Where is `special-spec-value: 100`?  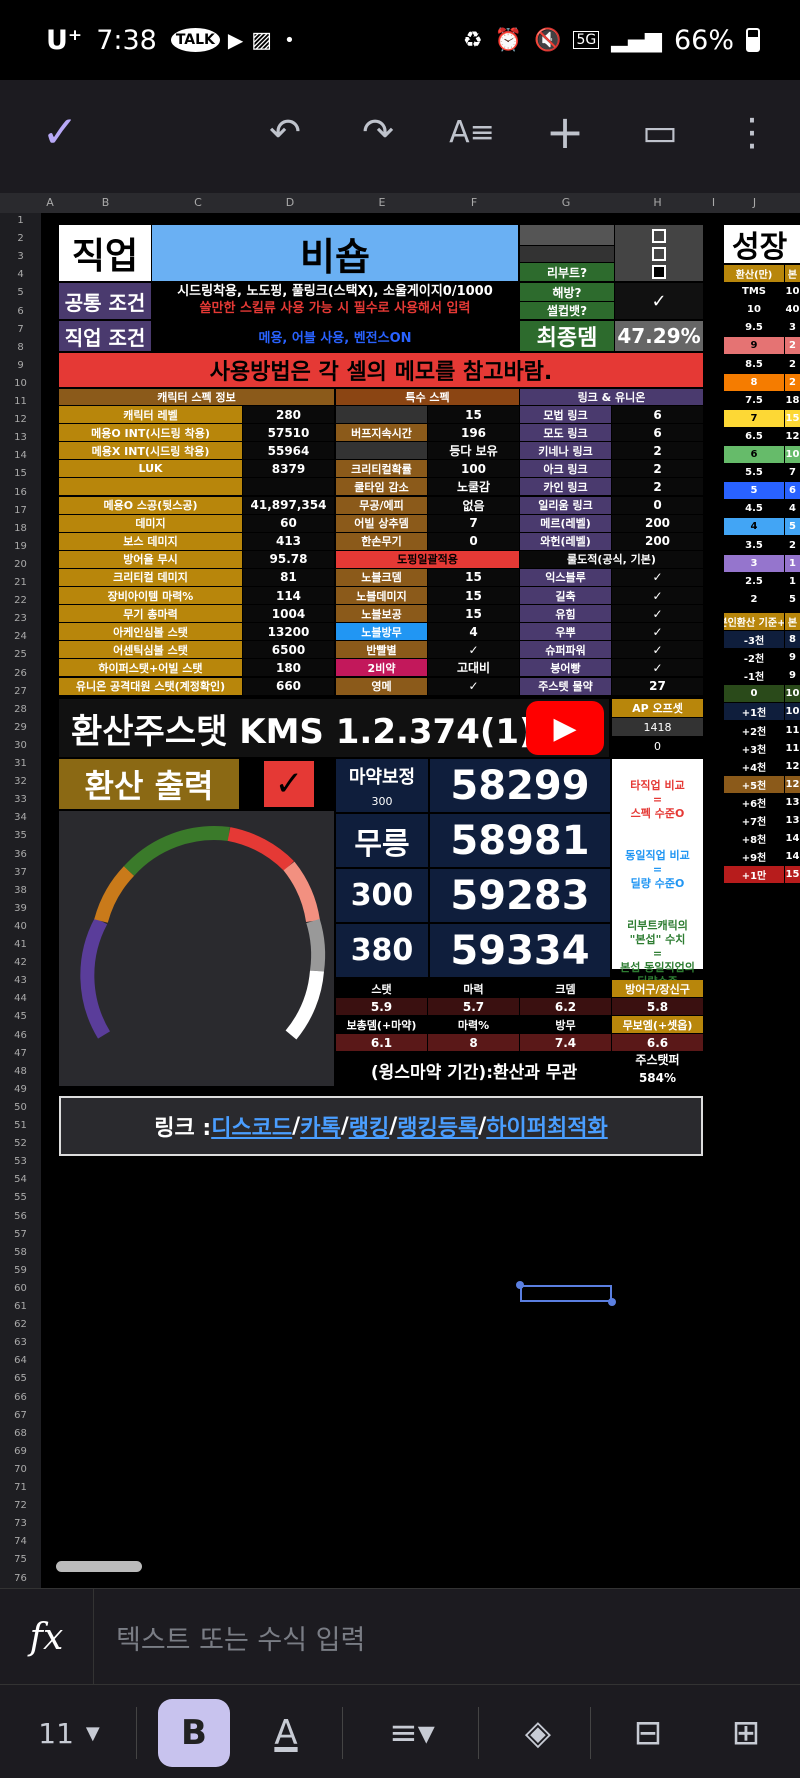
special-spec-value: 100 is located at coordinates (473, 469).